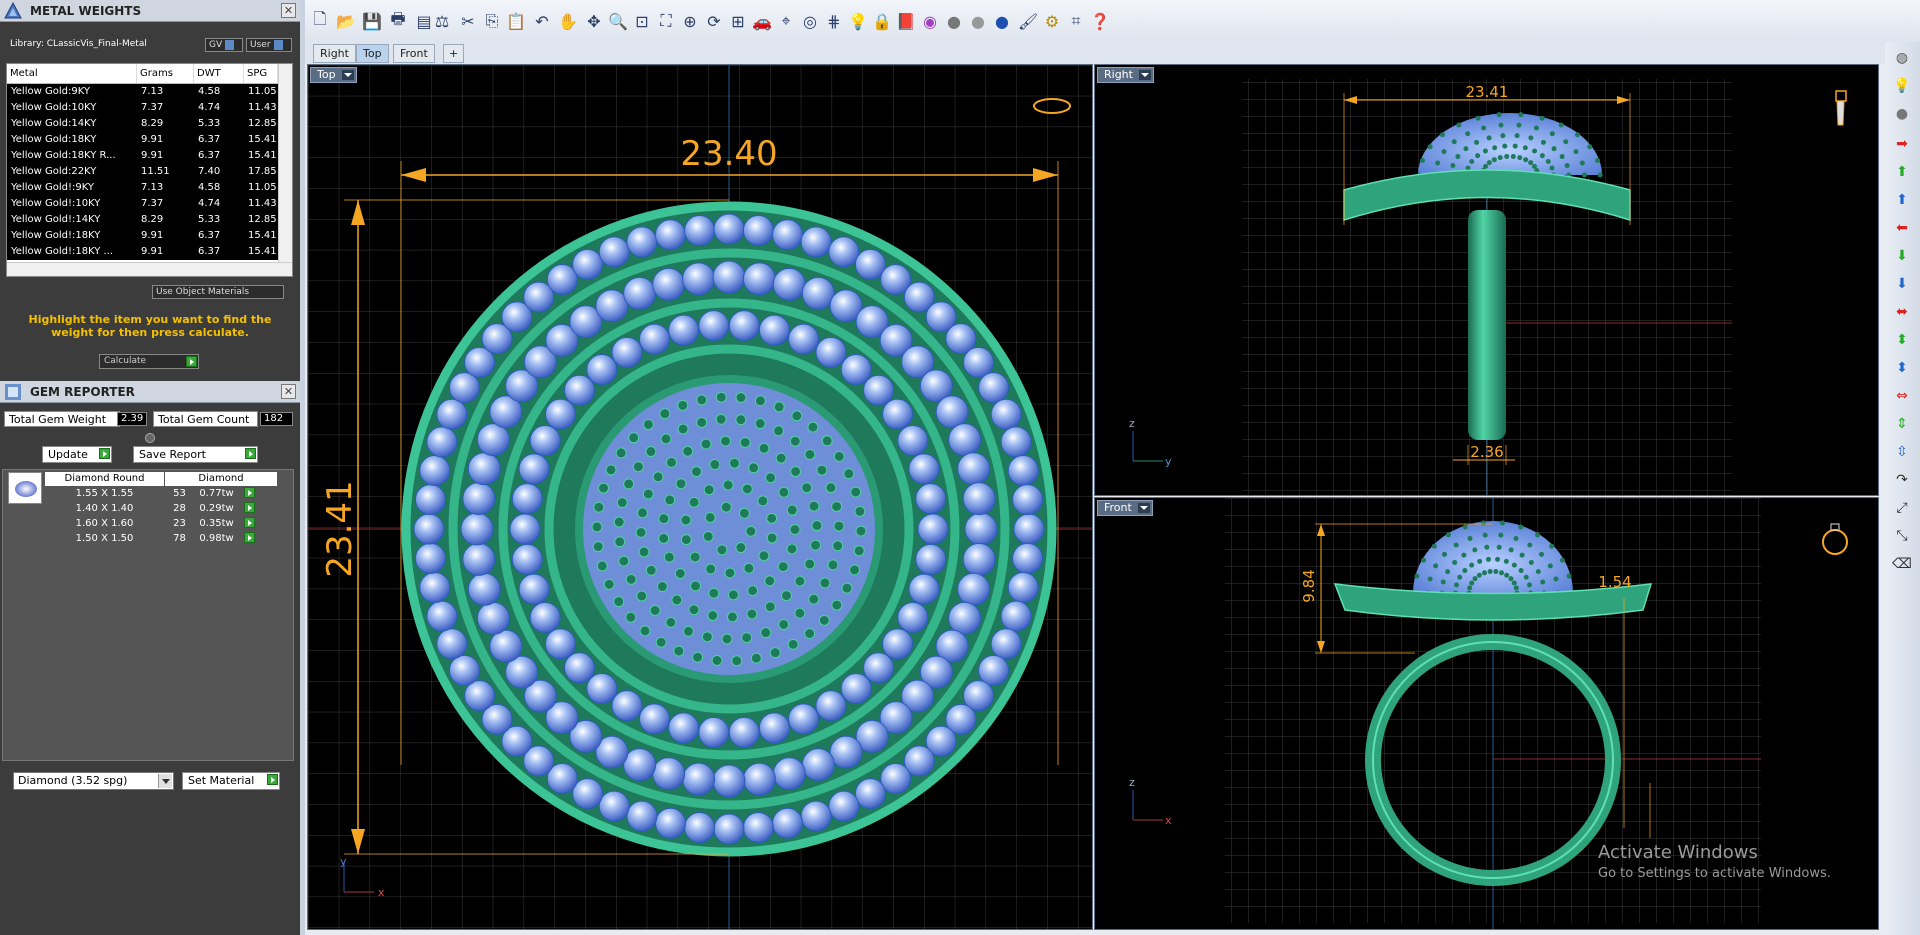  Describe the element at coordinates (1902, 200) in the screenshot. I see `arrow-up-blue-icon: ⬆` at that location.